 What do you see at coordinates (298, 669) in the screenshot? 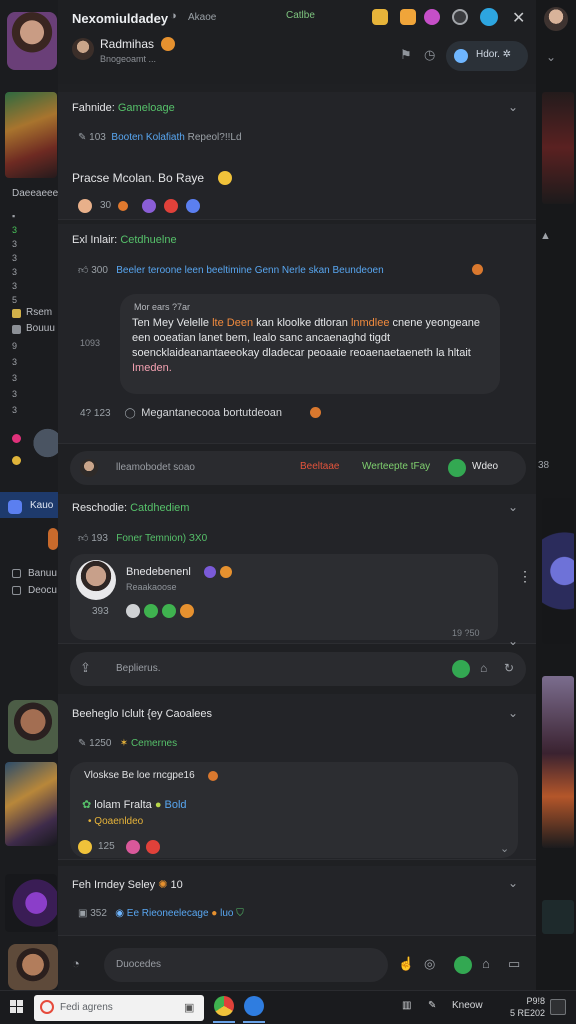
I see `reply-composer: ⇪ Beplierus. ⌂ ↻` at bounding box center [298, 669].